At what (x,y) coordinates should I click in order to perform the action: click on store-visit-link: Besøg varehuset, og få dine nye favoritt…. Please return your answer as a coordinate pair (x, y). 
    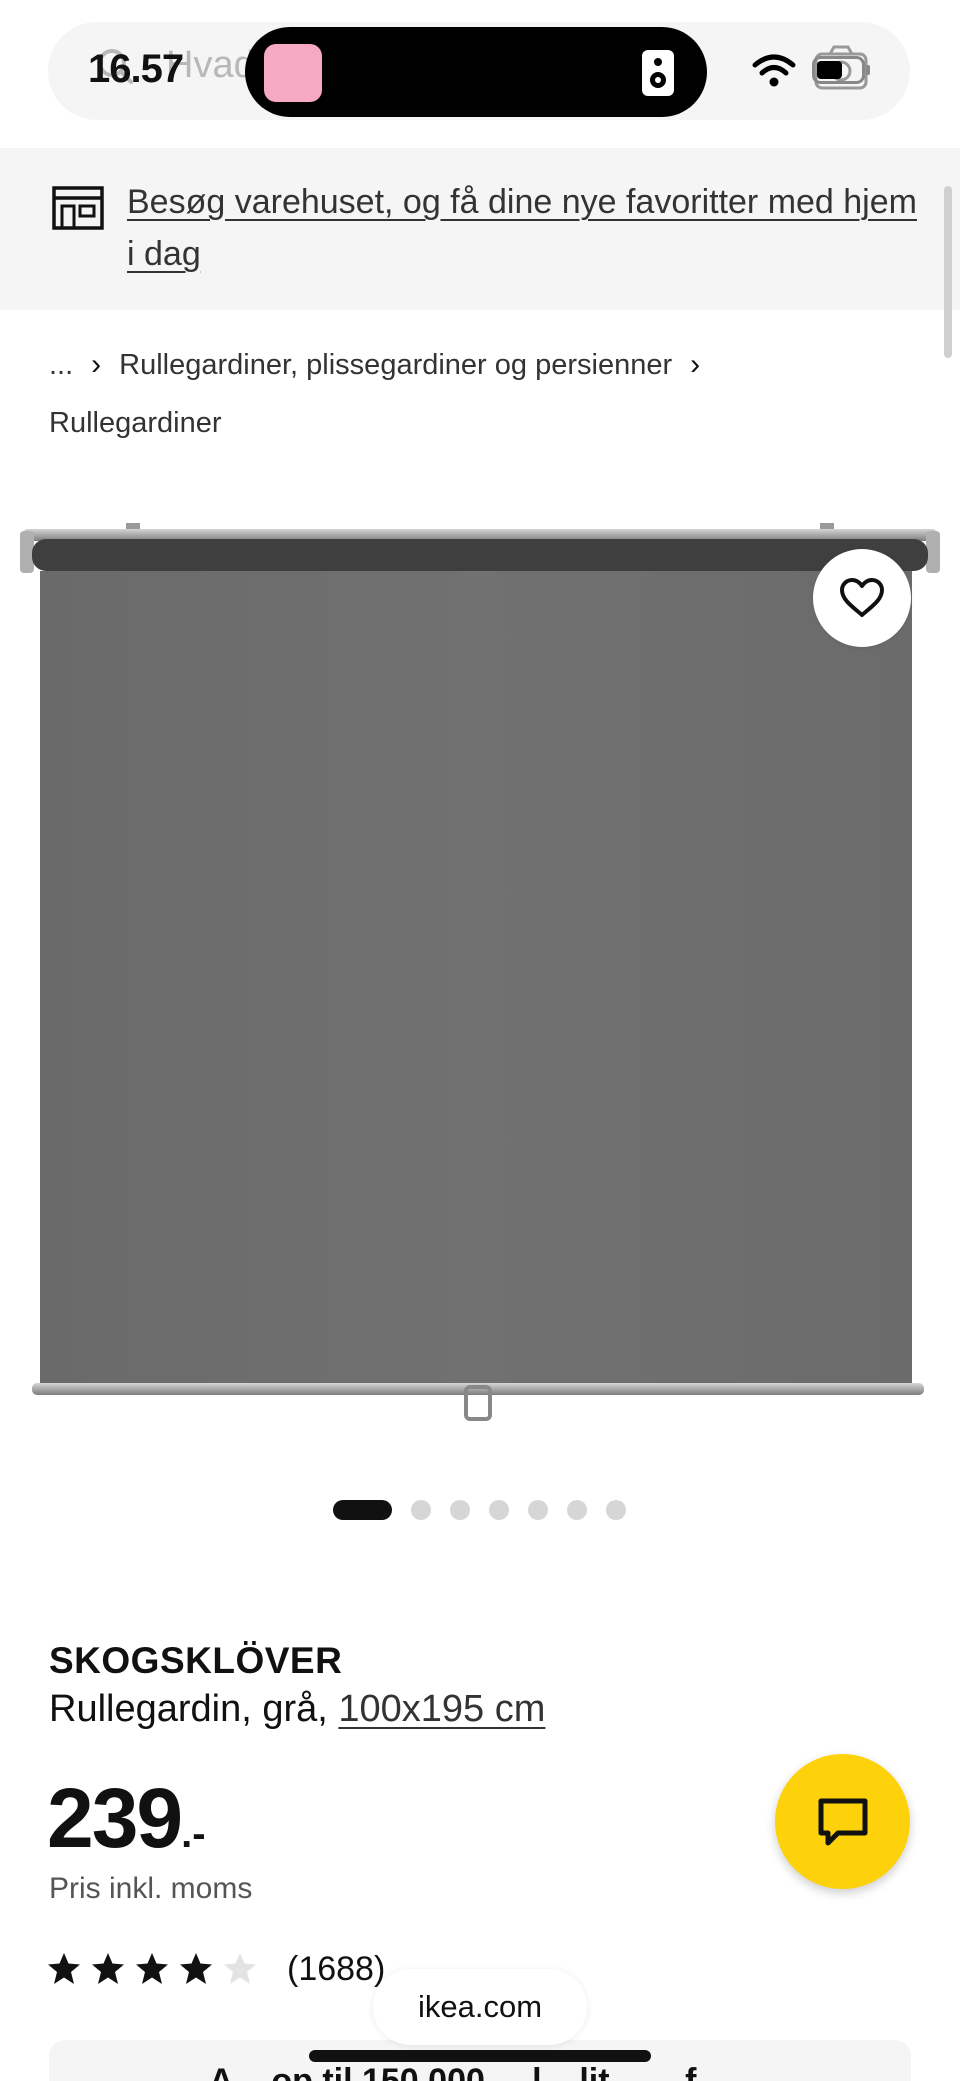
    Looking at the image, I should click on (522, 228).